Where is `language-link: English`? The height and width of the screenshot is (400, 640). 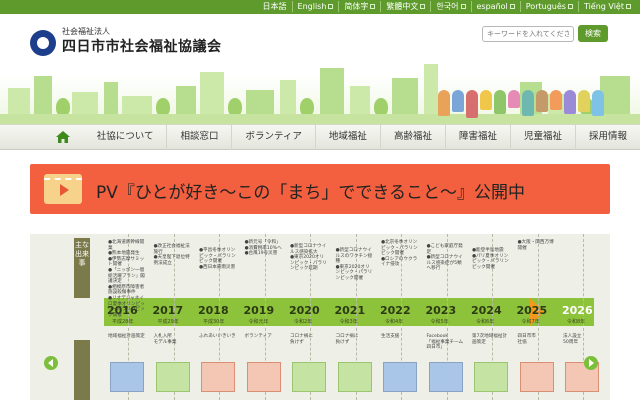 language-link: English is located at coordinates (315, 6).